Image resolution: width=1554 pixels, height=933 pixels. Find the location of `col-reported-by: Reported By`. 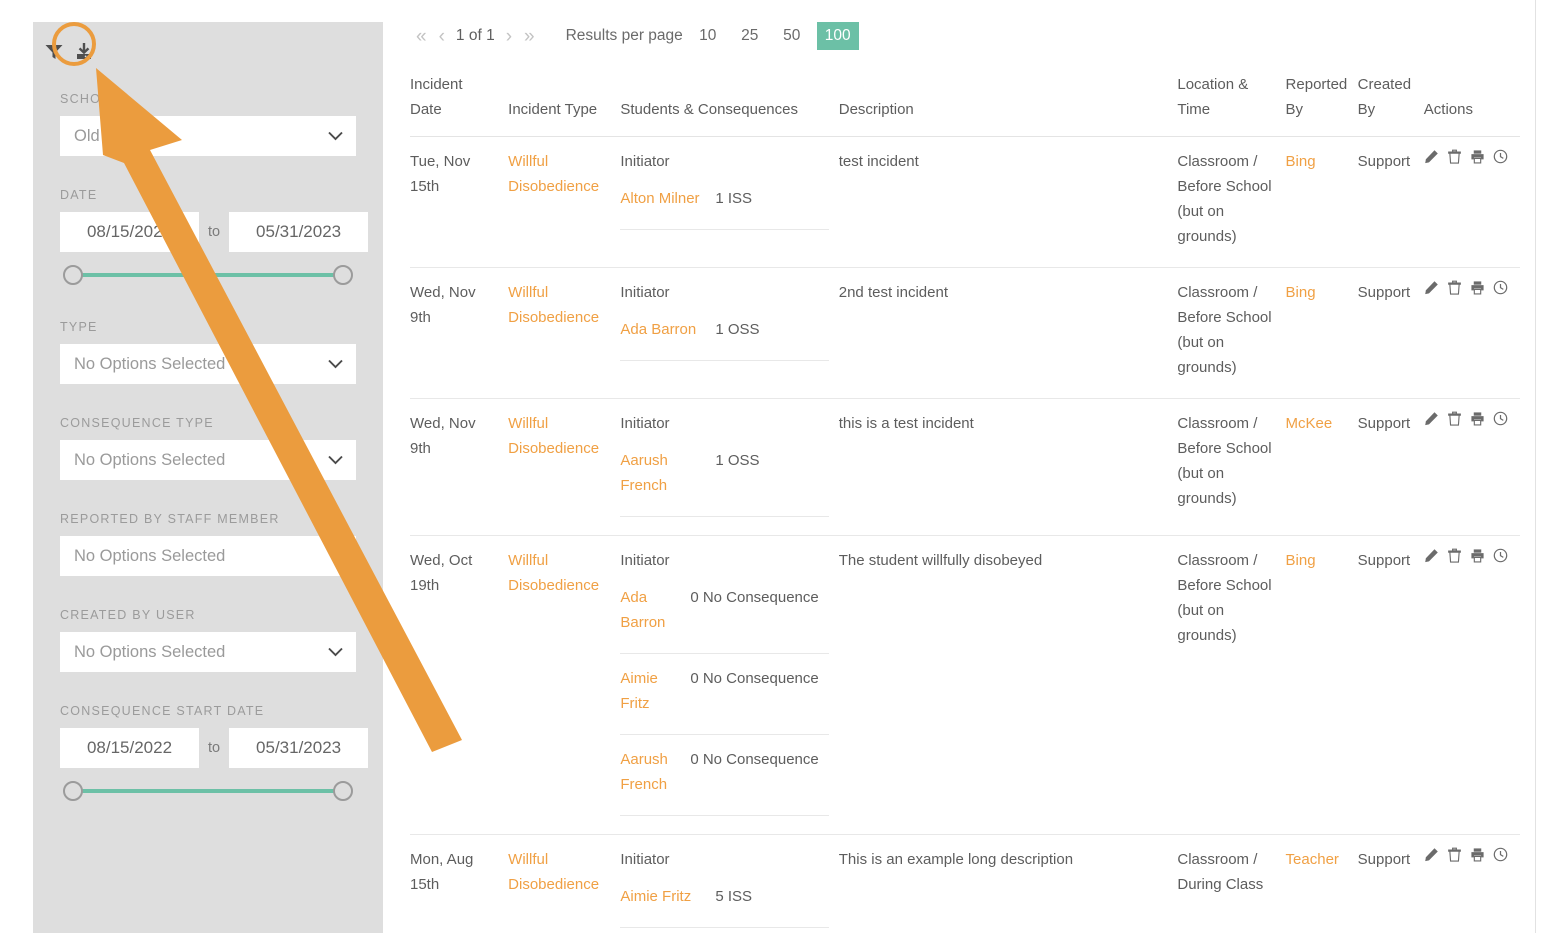

col-reported-by: Reported By is located at coordinates (1321, 102).